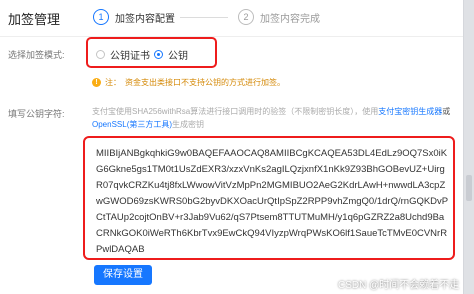 The height and width of the screenshot is (294, 474). I want to click on watermark: CSDN @时间不会赖着不走, so click(399, 285).